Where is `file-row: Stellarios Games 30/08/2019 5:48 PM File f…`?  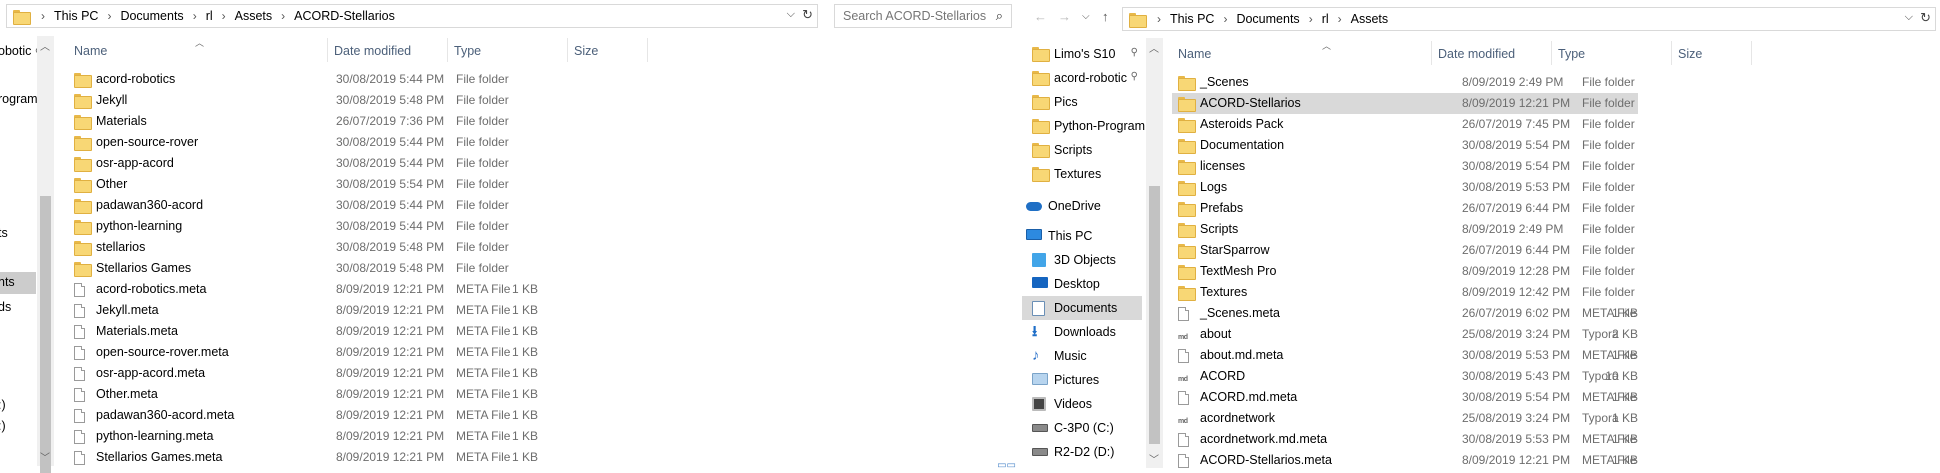
file-row: Stellarios Games 30/08/2019 5:48 PM File f… is located at coordinates (303, 268).